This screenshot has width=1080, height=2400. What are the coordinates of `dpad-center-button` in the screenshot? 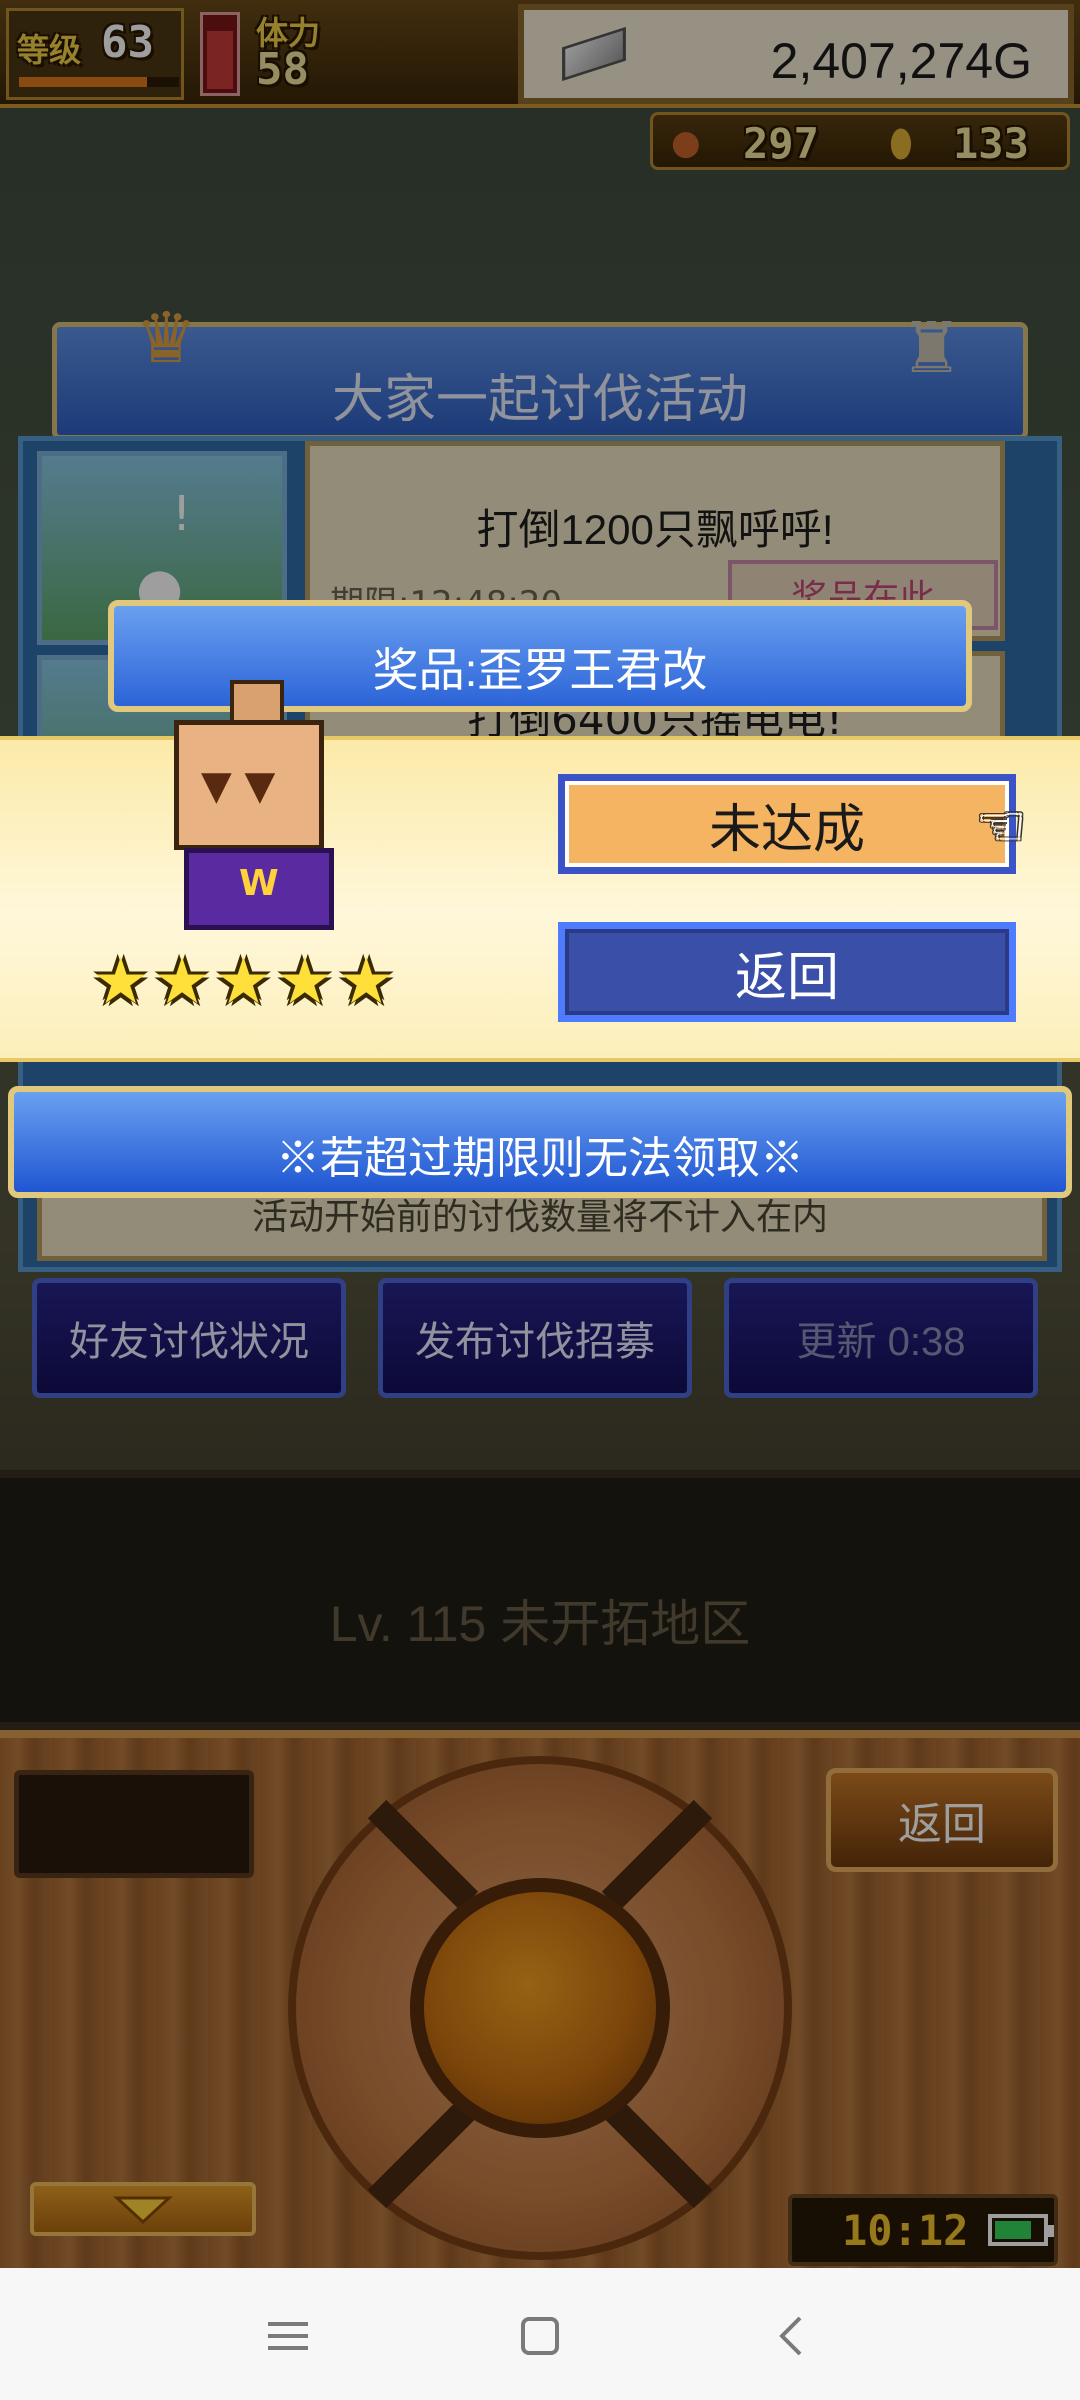 It's located at (540, 2008).